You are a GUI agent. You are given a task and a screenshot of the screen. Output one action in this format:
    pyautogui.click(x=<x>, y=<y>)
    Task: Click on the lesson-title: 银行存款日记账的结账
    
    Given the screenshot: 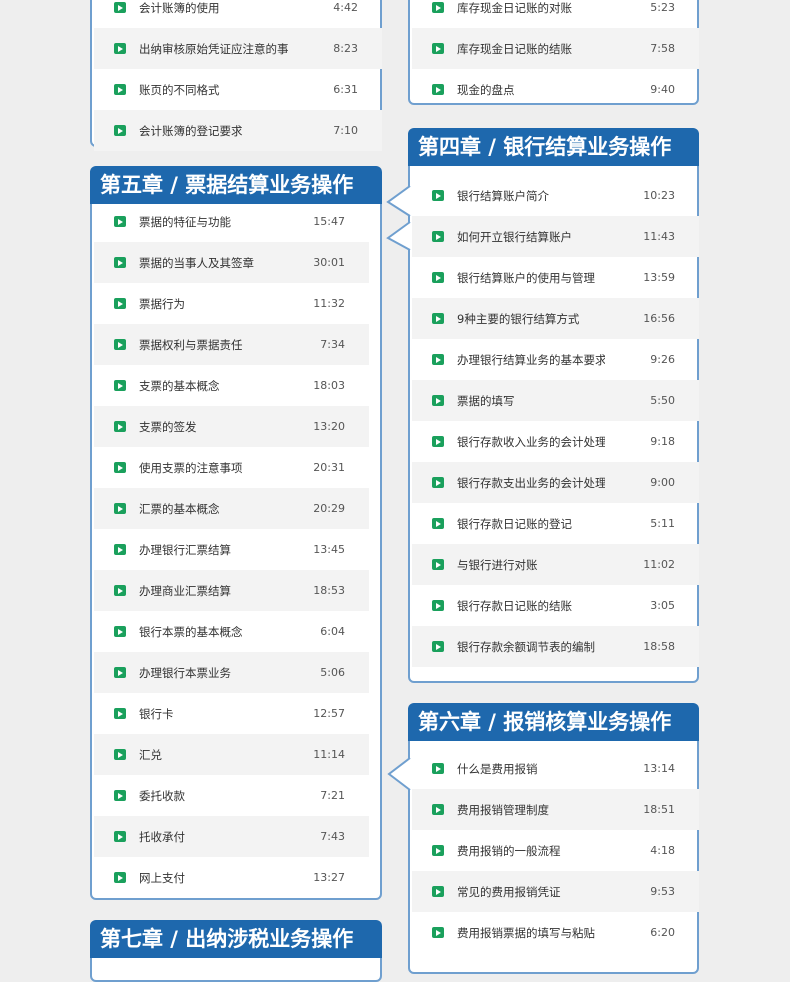 What is the action you would take?
    pyautogui.click(x=514, y=605)
    